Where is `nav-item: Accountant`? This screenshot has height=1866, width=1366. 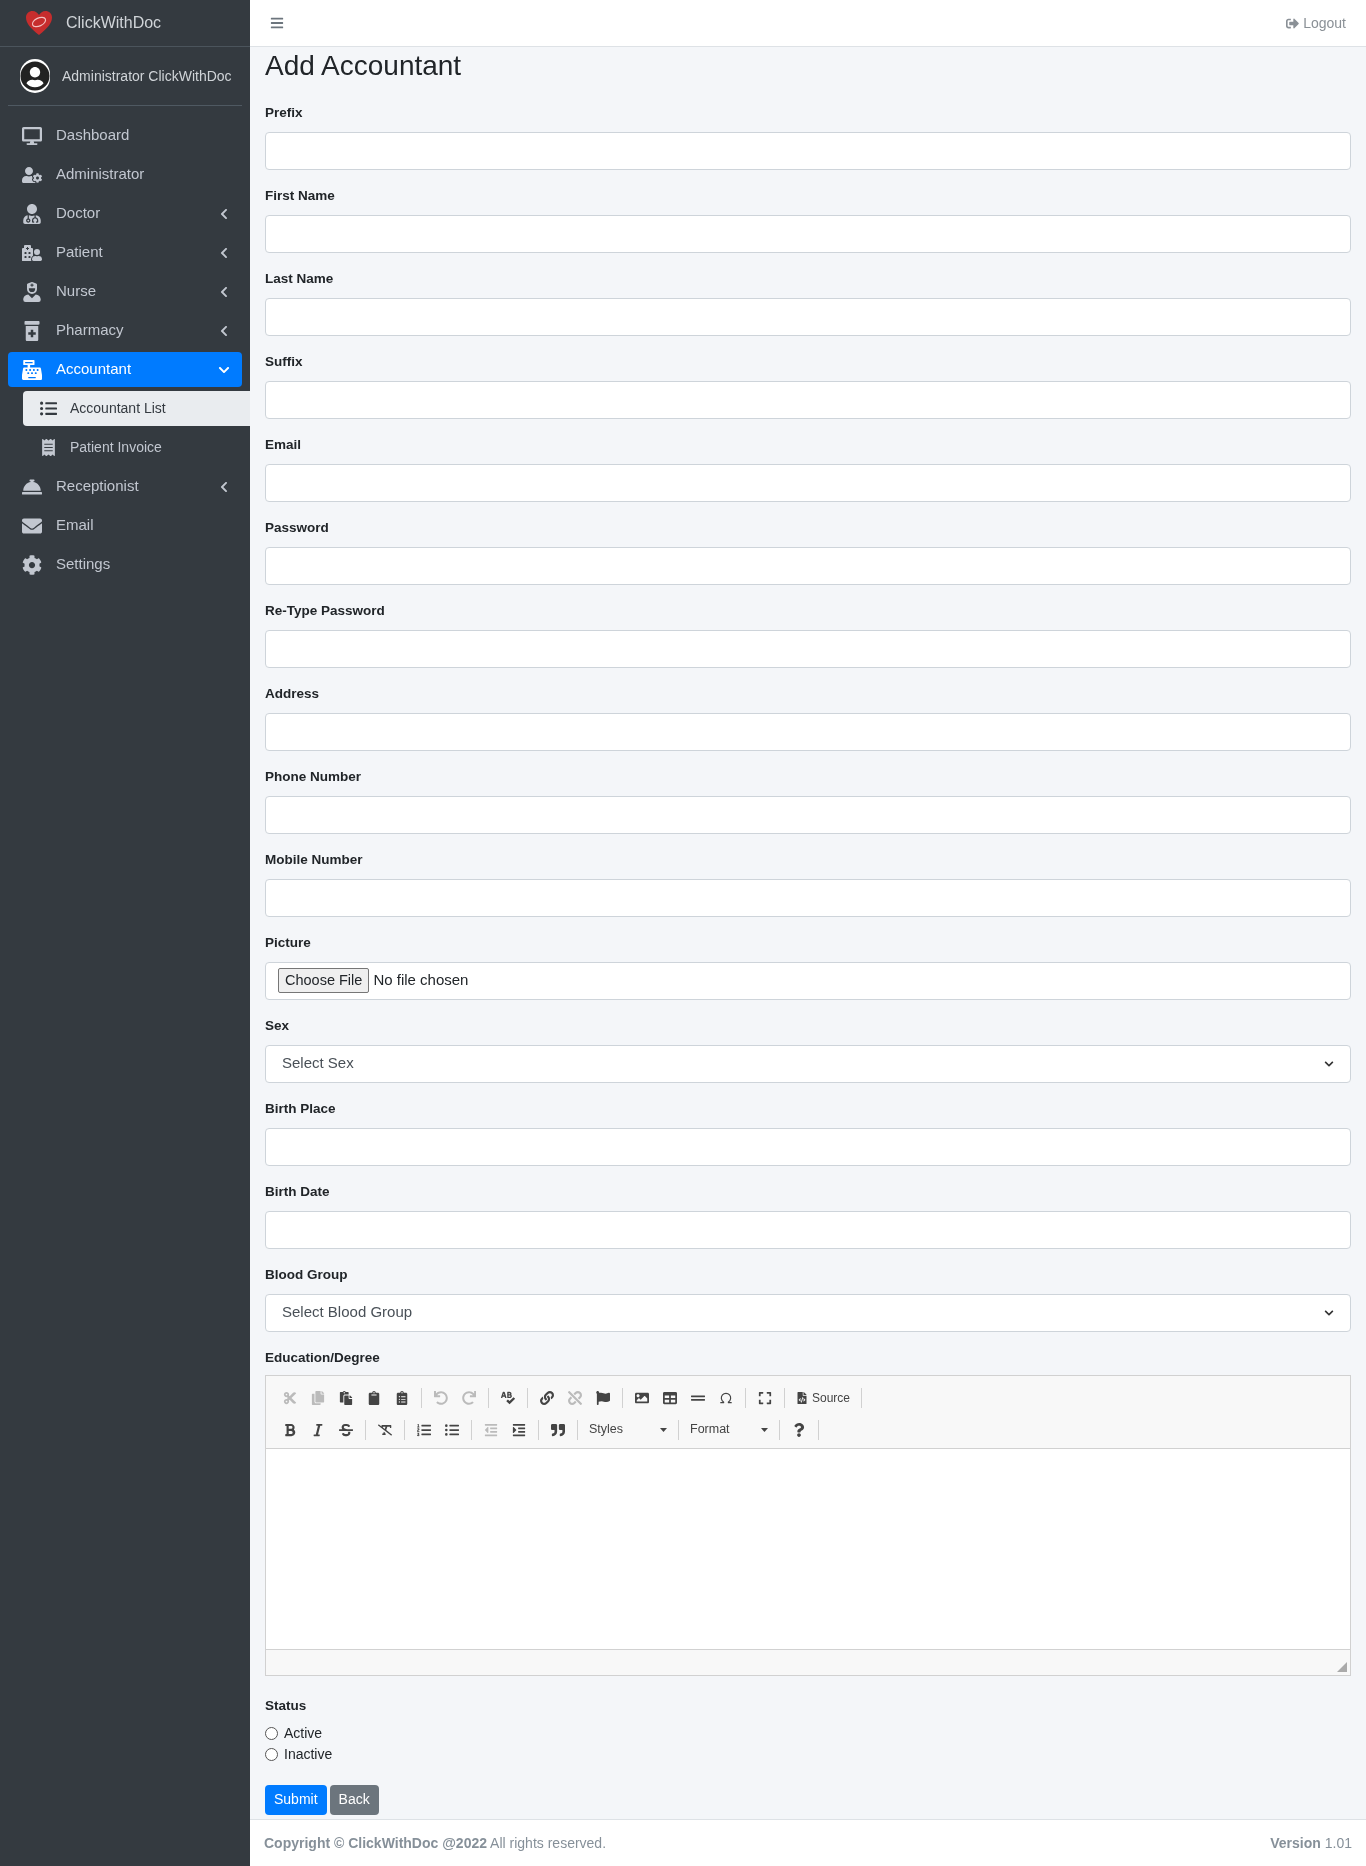
nav-item: Accountant is located at coordinates (125, 369).